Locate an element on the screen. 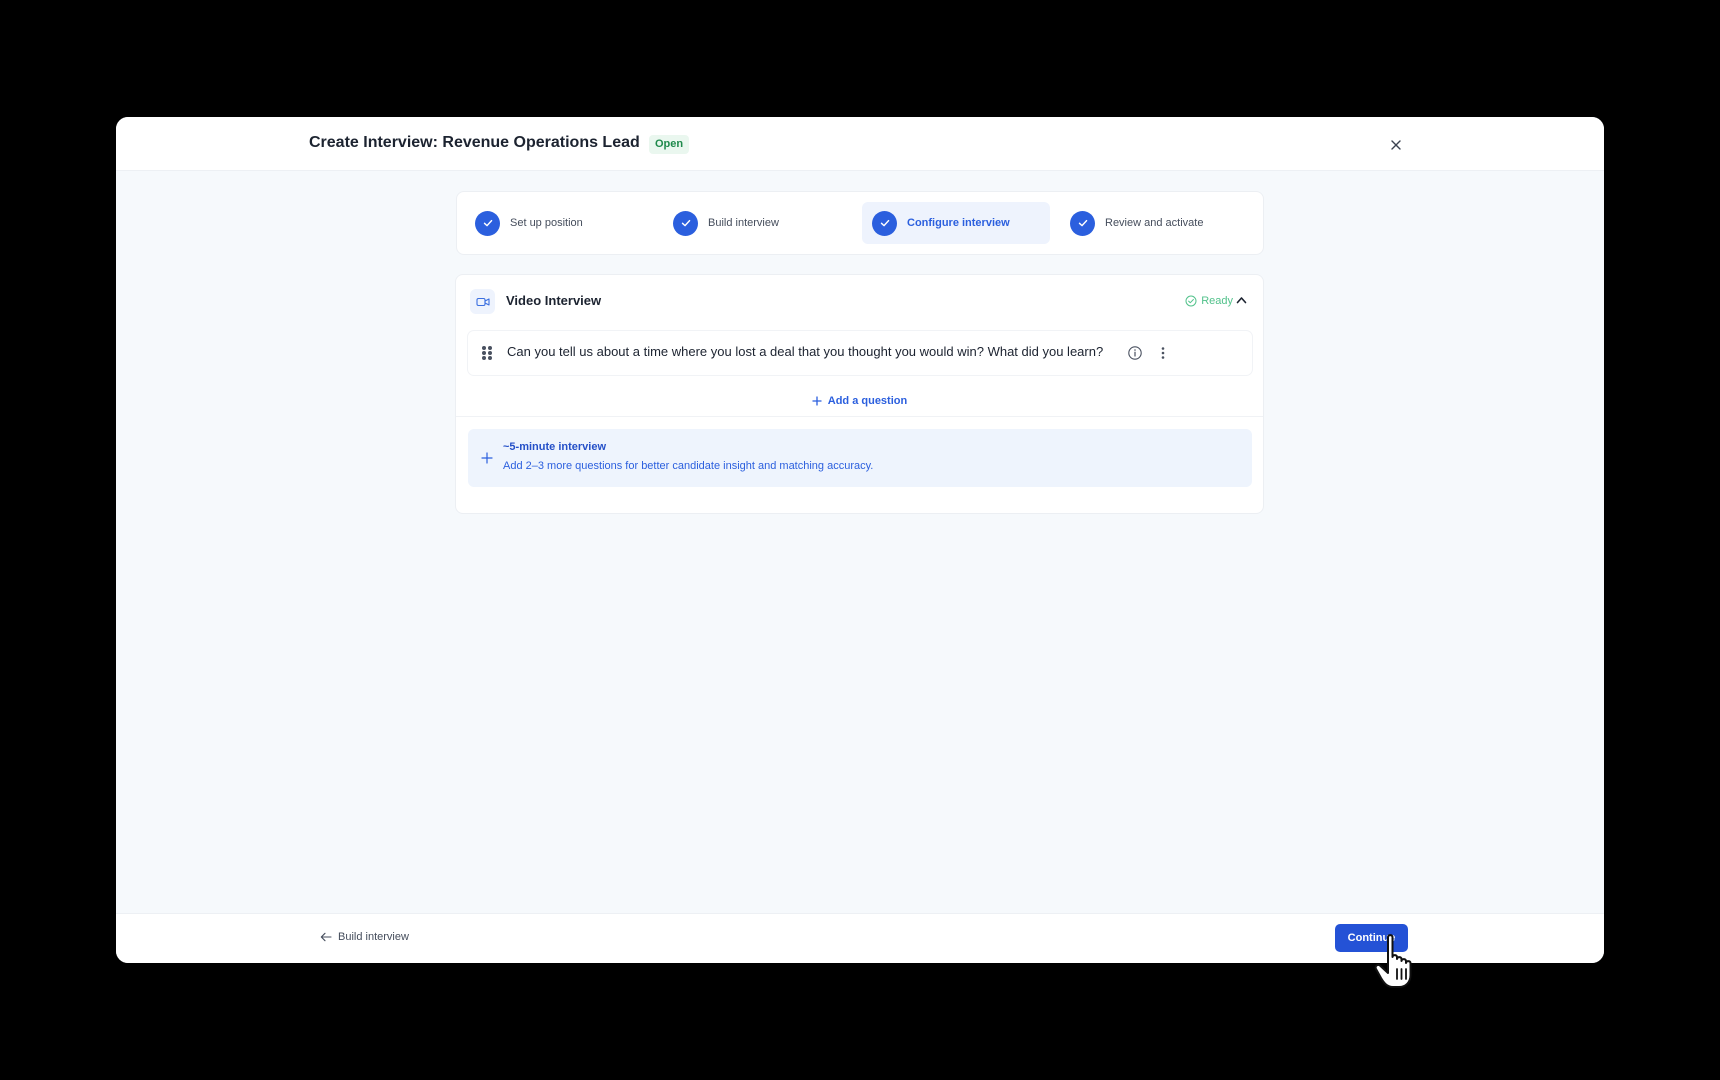  back-label: Build interview is located at coordinates (373, 937).